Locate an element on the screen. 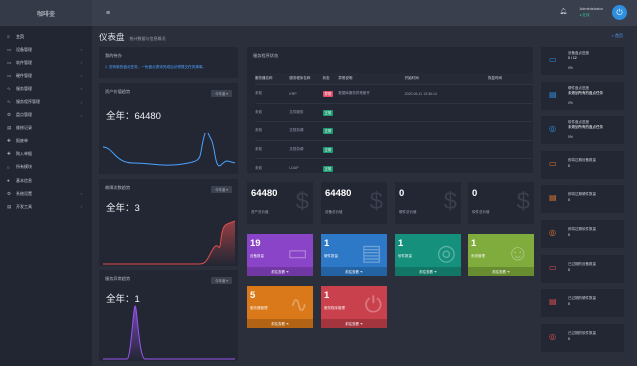  brand-logo: 咖啡壶 is located at coordinates (46, 13).